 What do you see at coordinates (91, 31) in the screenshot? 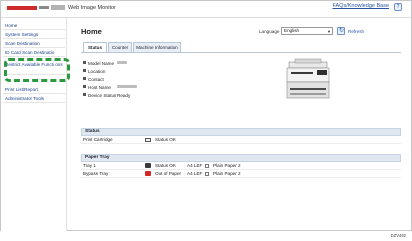
I see `page-title: Home` at bounding box center [91, 31].